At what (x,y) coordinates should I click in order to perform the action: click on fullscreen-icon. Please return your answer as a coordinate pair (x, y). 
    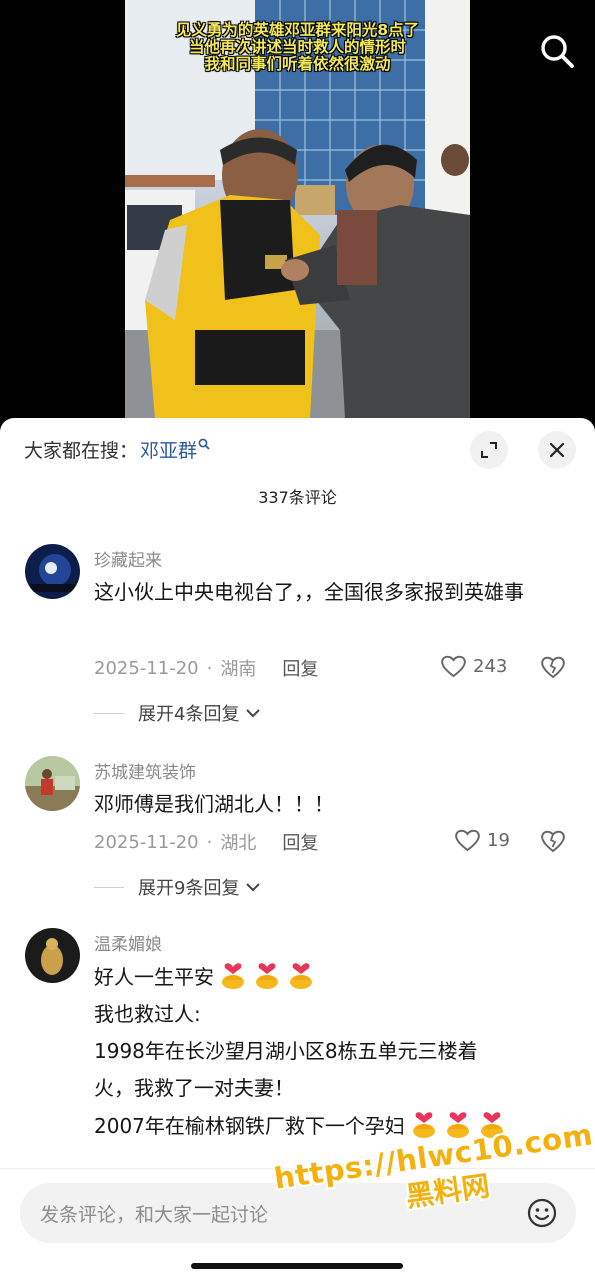
    Looking at the image, I should click on (489, 450).